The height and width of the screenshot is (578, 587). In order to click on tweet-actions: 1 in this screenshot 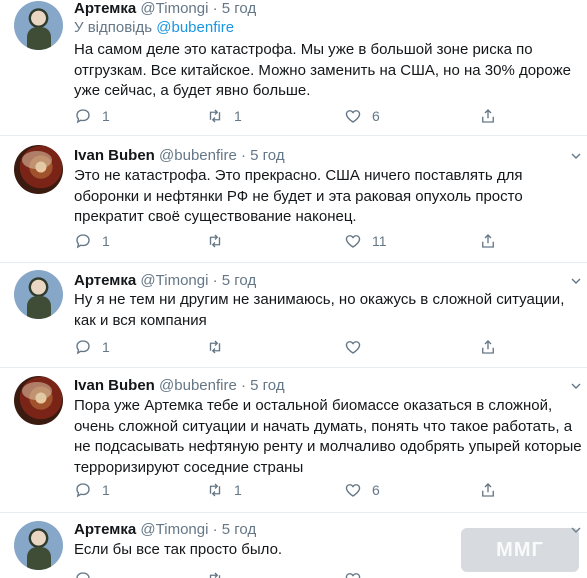, I will do `click(294, 347)`.